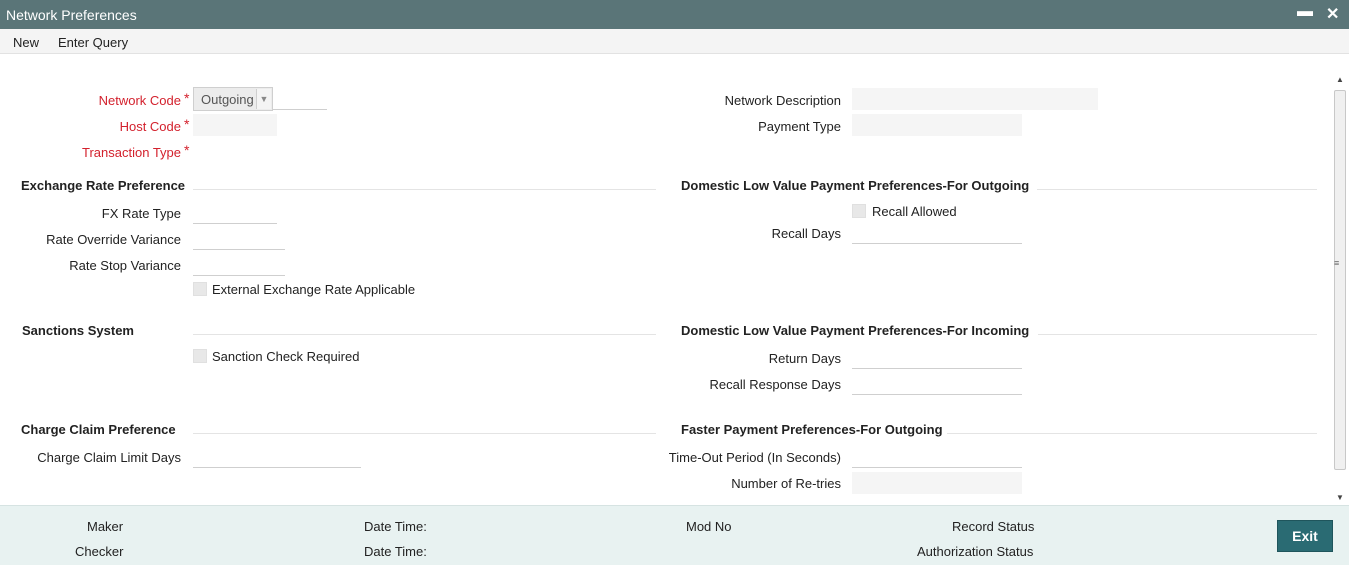  Describe the element at coordinates (937, 457) in the screenshot. I see `timeout-input` at that location.